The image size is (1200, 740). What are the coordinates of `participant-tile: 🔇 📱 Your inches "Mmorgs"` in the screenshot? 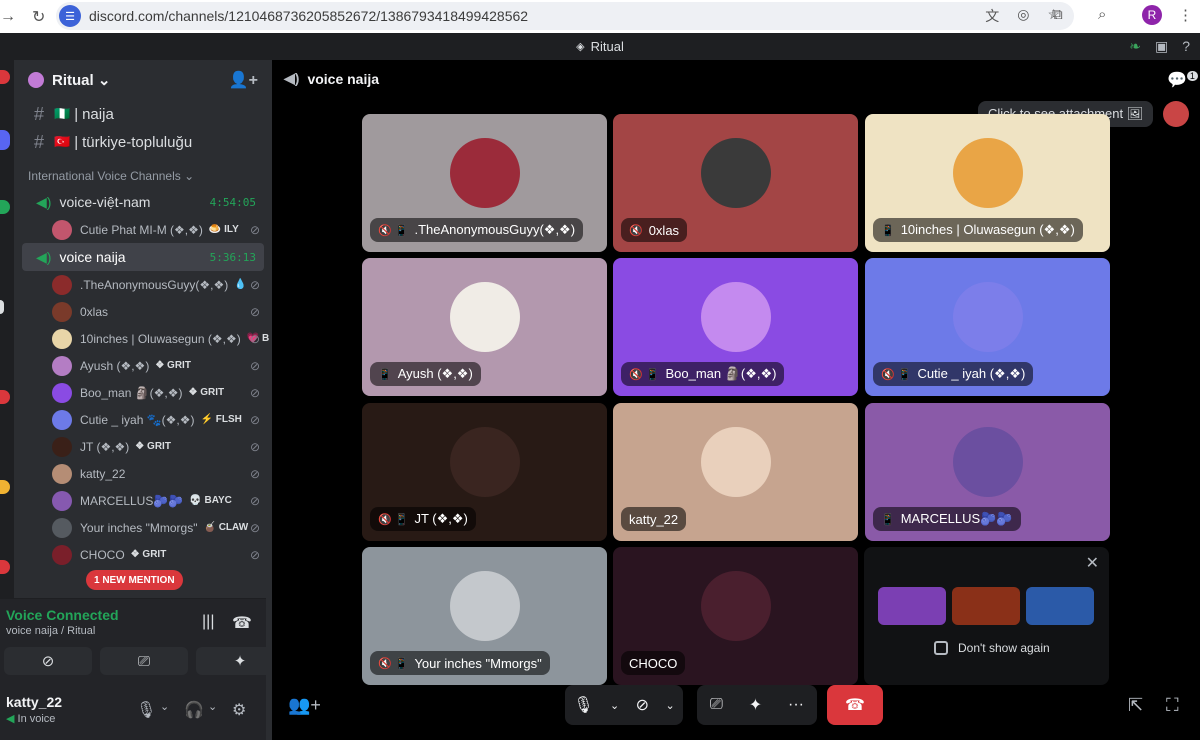 It's located at (484, 616).